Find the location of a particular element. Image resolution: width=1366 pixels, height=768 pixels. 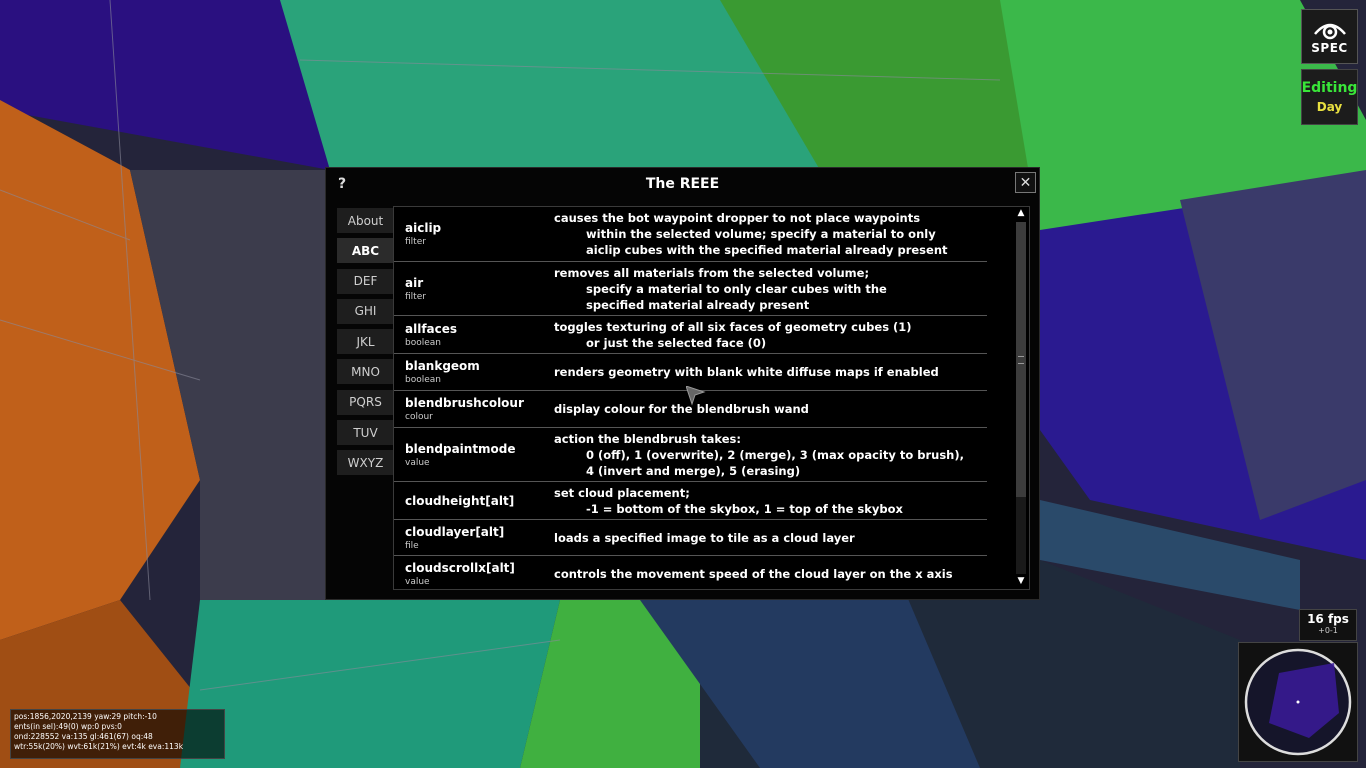

tab-def: DEF is located at coordinates (365, 281).